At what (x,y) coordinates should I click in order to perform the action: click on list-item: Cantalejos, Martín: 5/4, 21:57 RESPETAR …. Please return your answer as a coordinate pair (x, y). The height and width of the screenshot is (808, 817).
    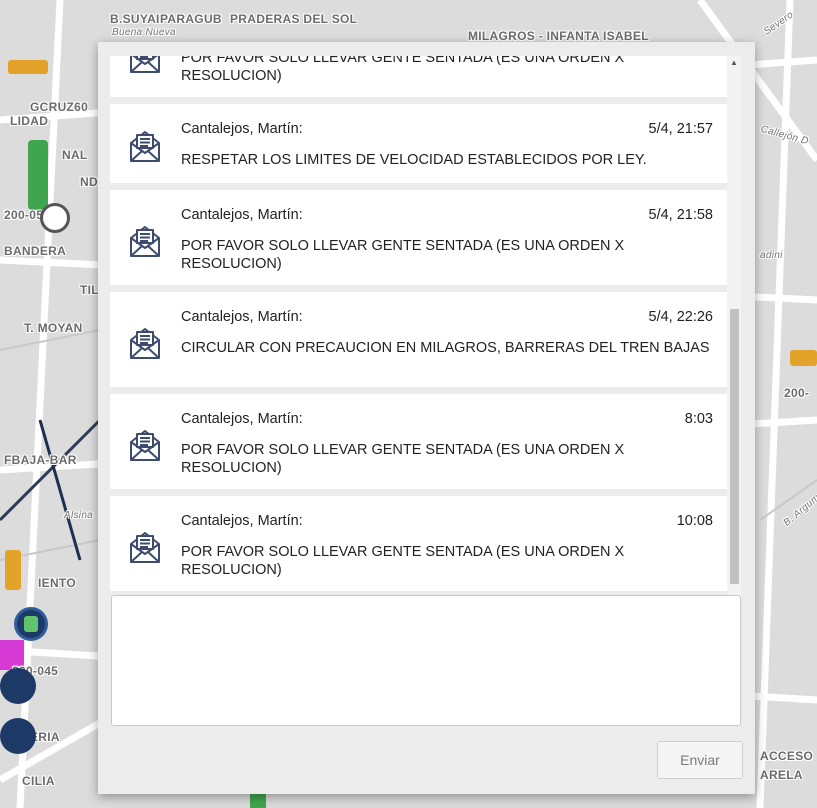
    Looking at the image, I should click on (418, 143).